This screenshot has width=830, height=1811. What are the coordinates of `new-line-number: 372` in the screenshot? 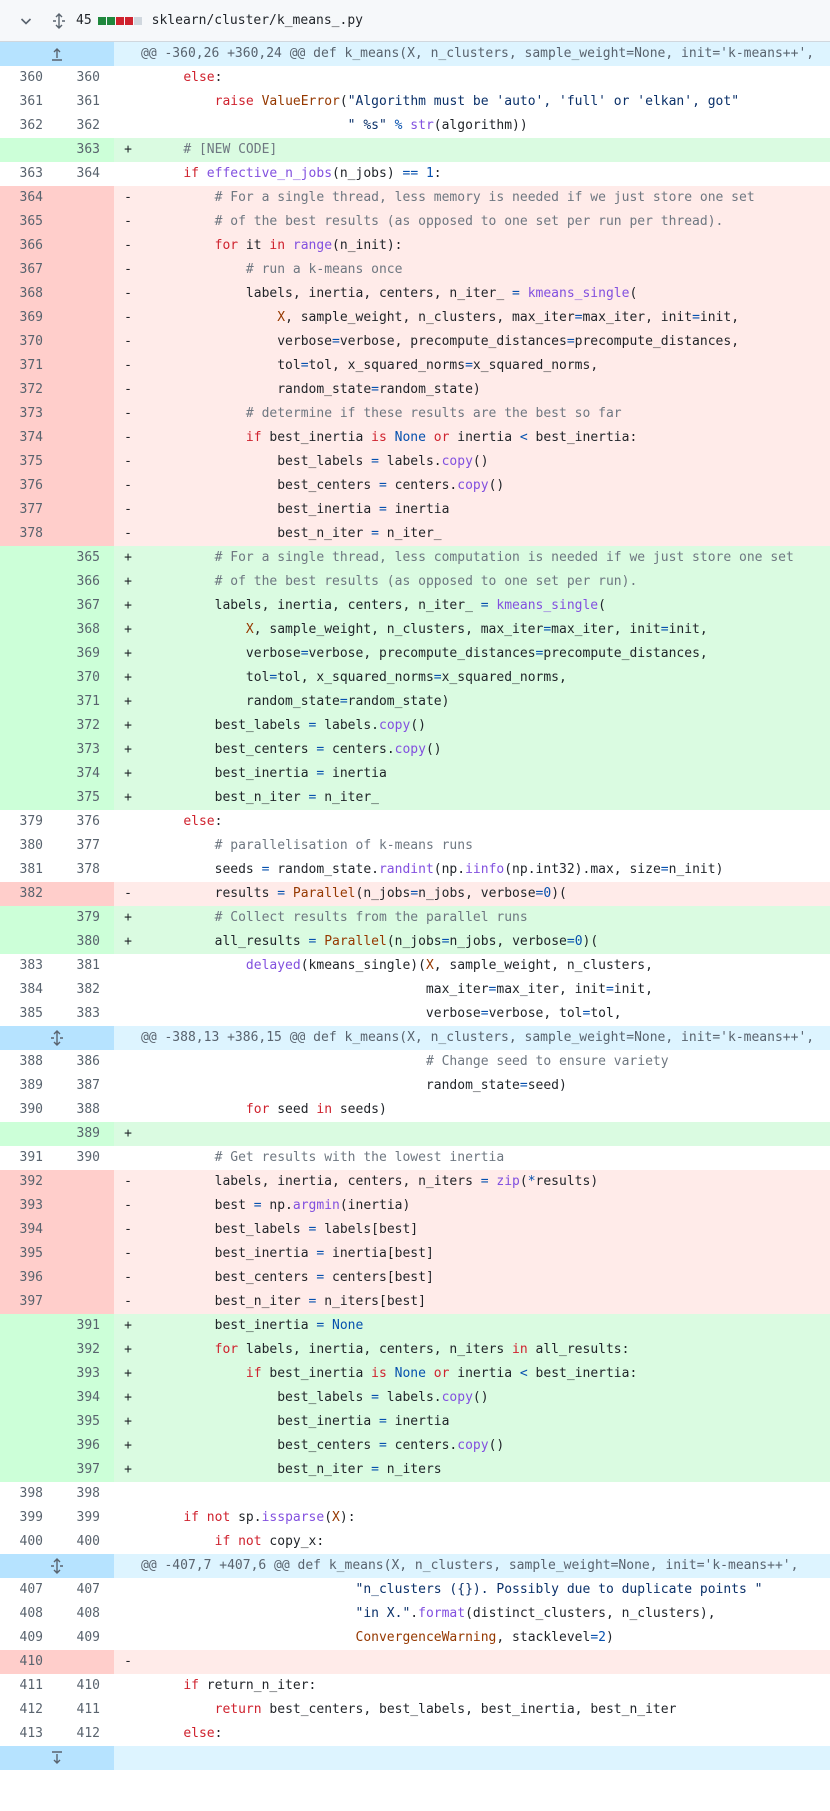 It's located at (85, 726).